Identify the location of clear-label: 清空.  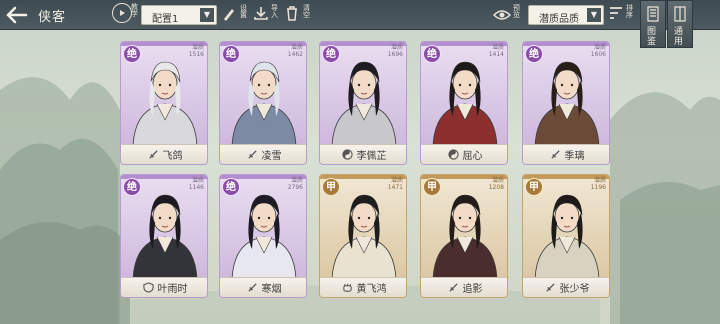
(306, 11).